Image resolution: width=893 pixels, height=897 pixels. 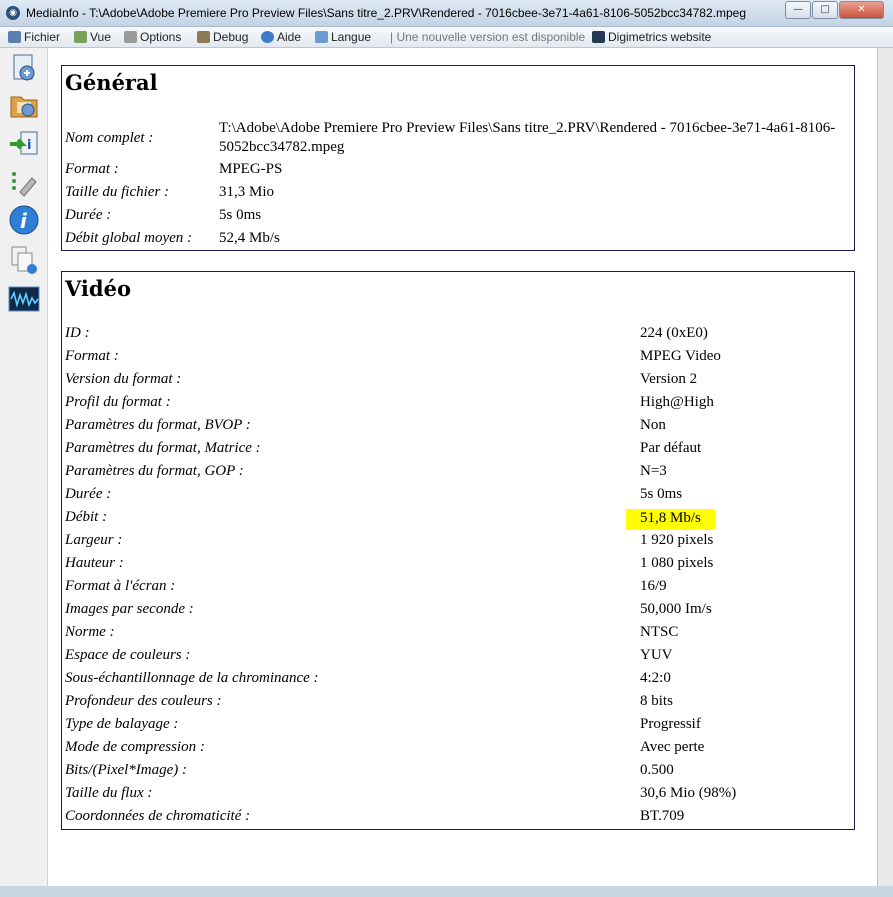 I want to click on menu-langue: Langue, so click(x=343, y=37).